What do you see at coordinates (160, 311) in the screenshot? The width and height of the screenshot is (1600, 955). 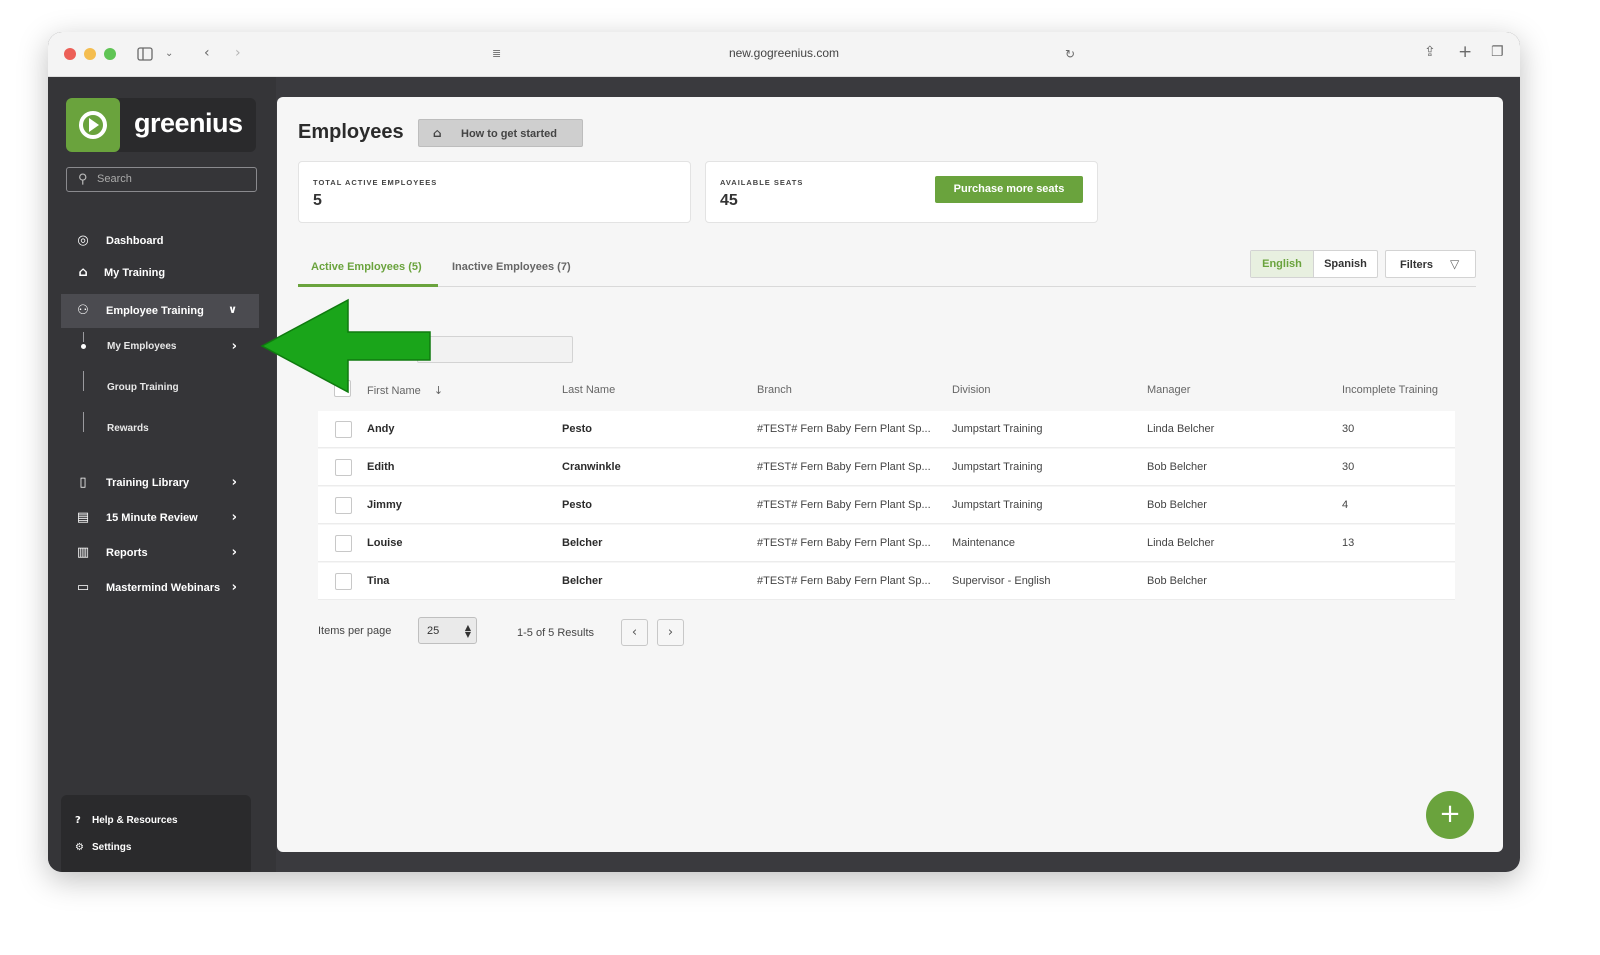 I see `sidebar-item-employee-training: ⚇ Employee Training ∨` at bounding box center [160, 311].